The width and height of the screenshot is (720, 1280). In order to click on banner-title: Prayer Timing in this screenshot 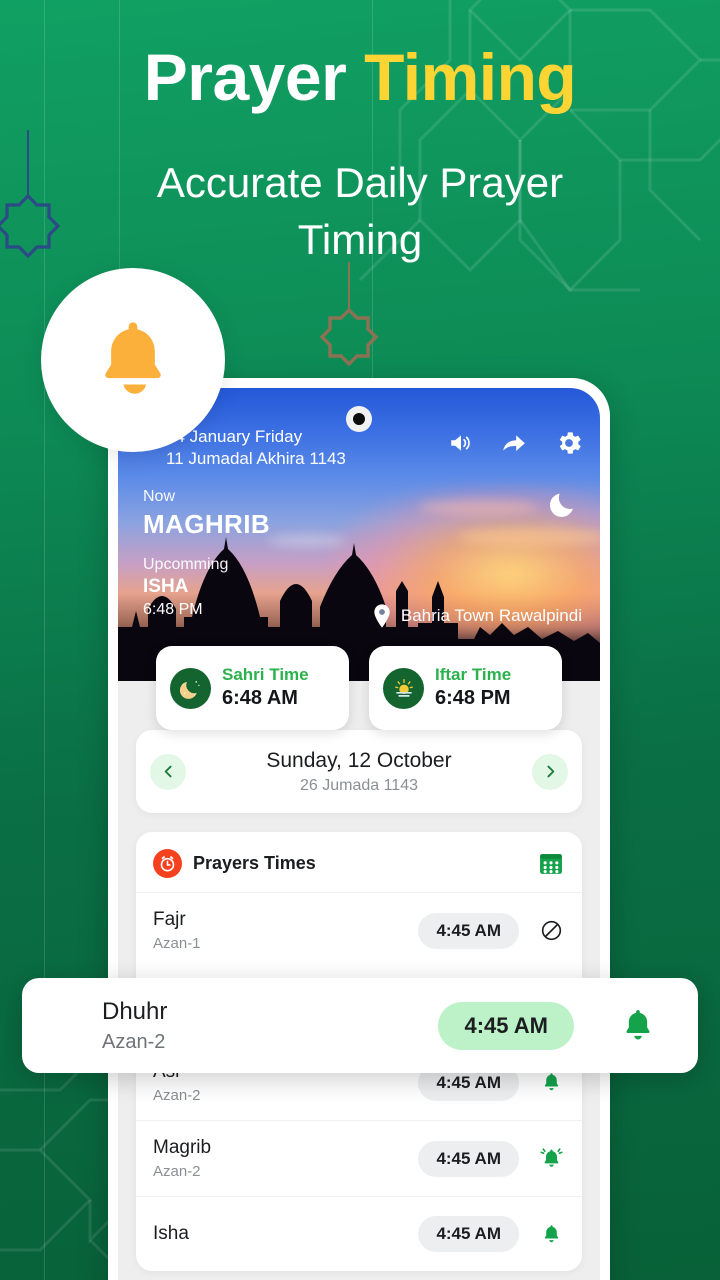, I will do `click(360, 77)`.